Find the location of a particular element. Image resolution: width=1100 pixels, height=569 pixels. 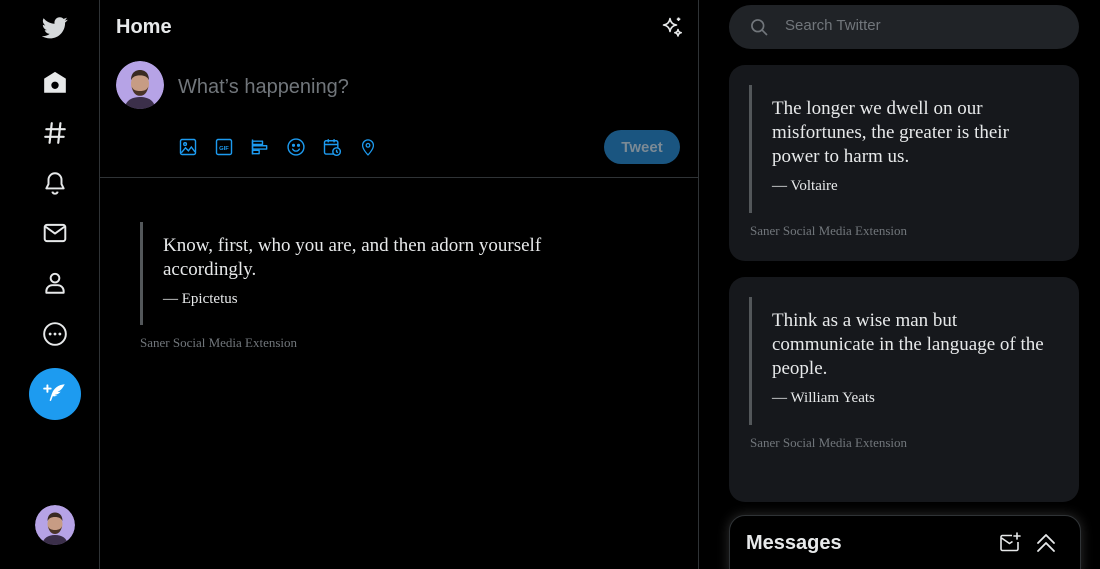

gif-label: GIF is located at coordinates (224, 149).